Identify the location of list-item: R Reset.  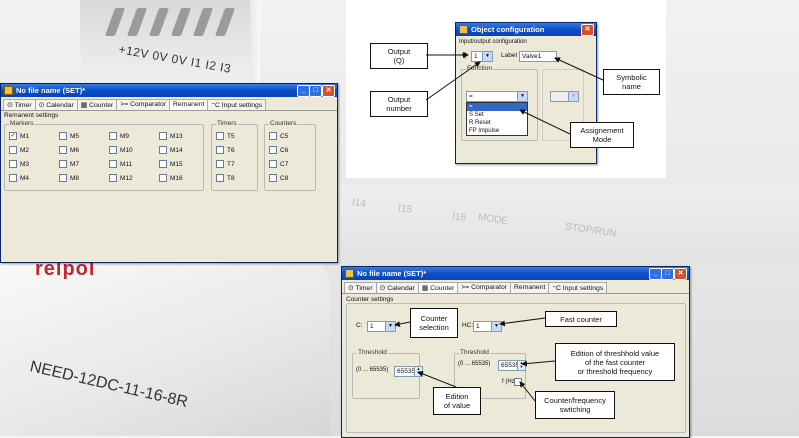
(497, 123).